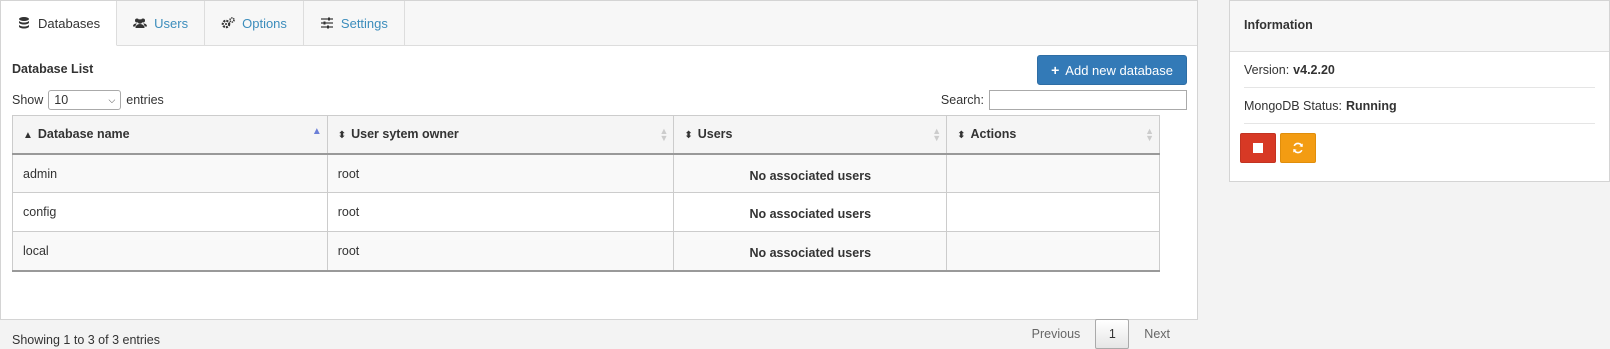 The image size is (1610, 349). I want to click on tab-label: Users, so click(171, 23).